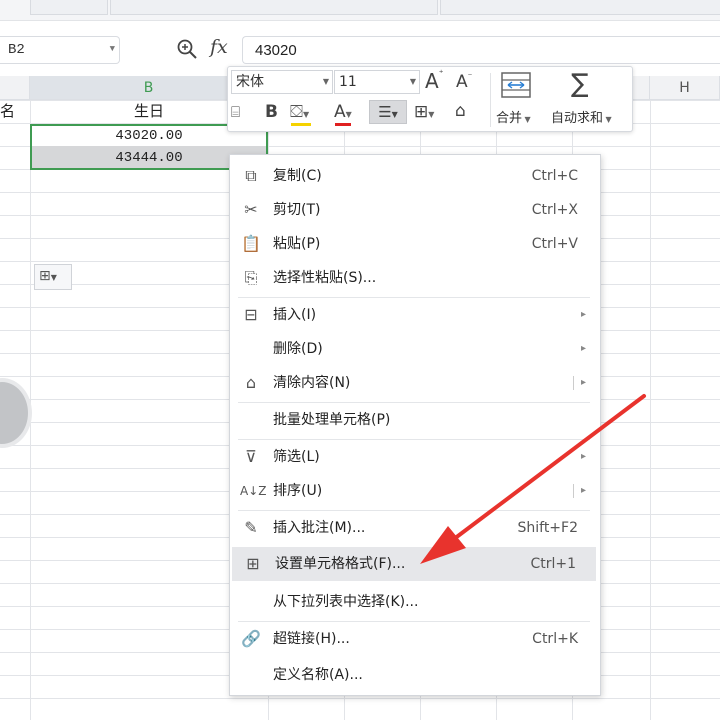 The height and width of the screenshot is (720, 720). Describe the element at coordinates (443, 545) in the screenshot. I see `arrow-head` at that location.